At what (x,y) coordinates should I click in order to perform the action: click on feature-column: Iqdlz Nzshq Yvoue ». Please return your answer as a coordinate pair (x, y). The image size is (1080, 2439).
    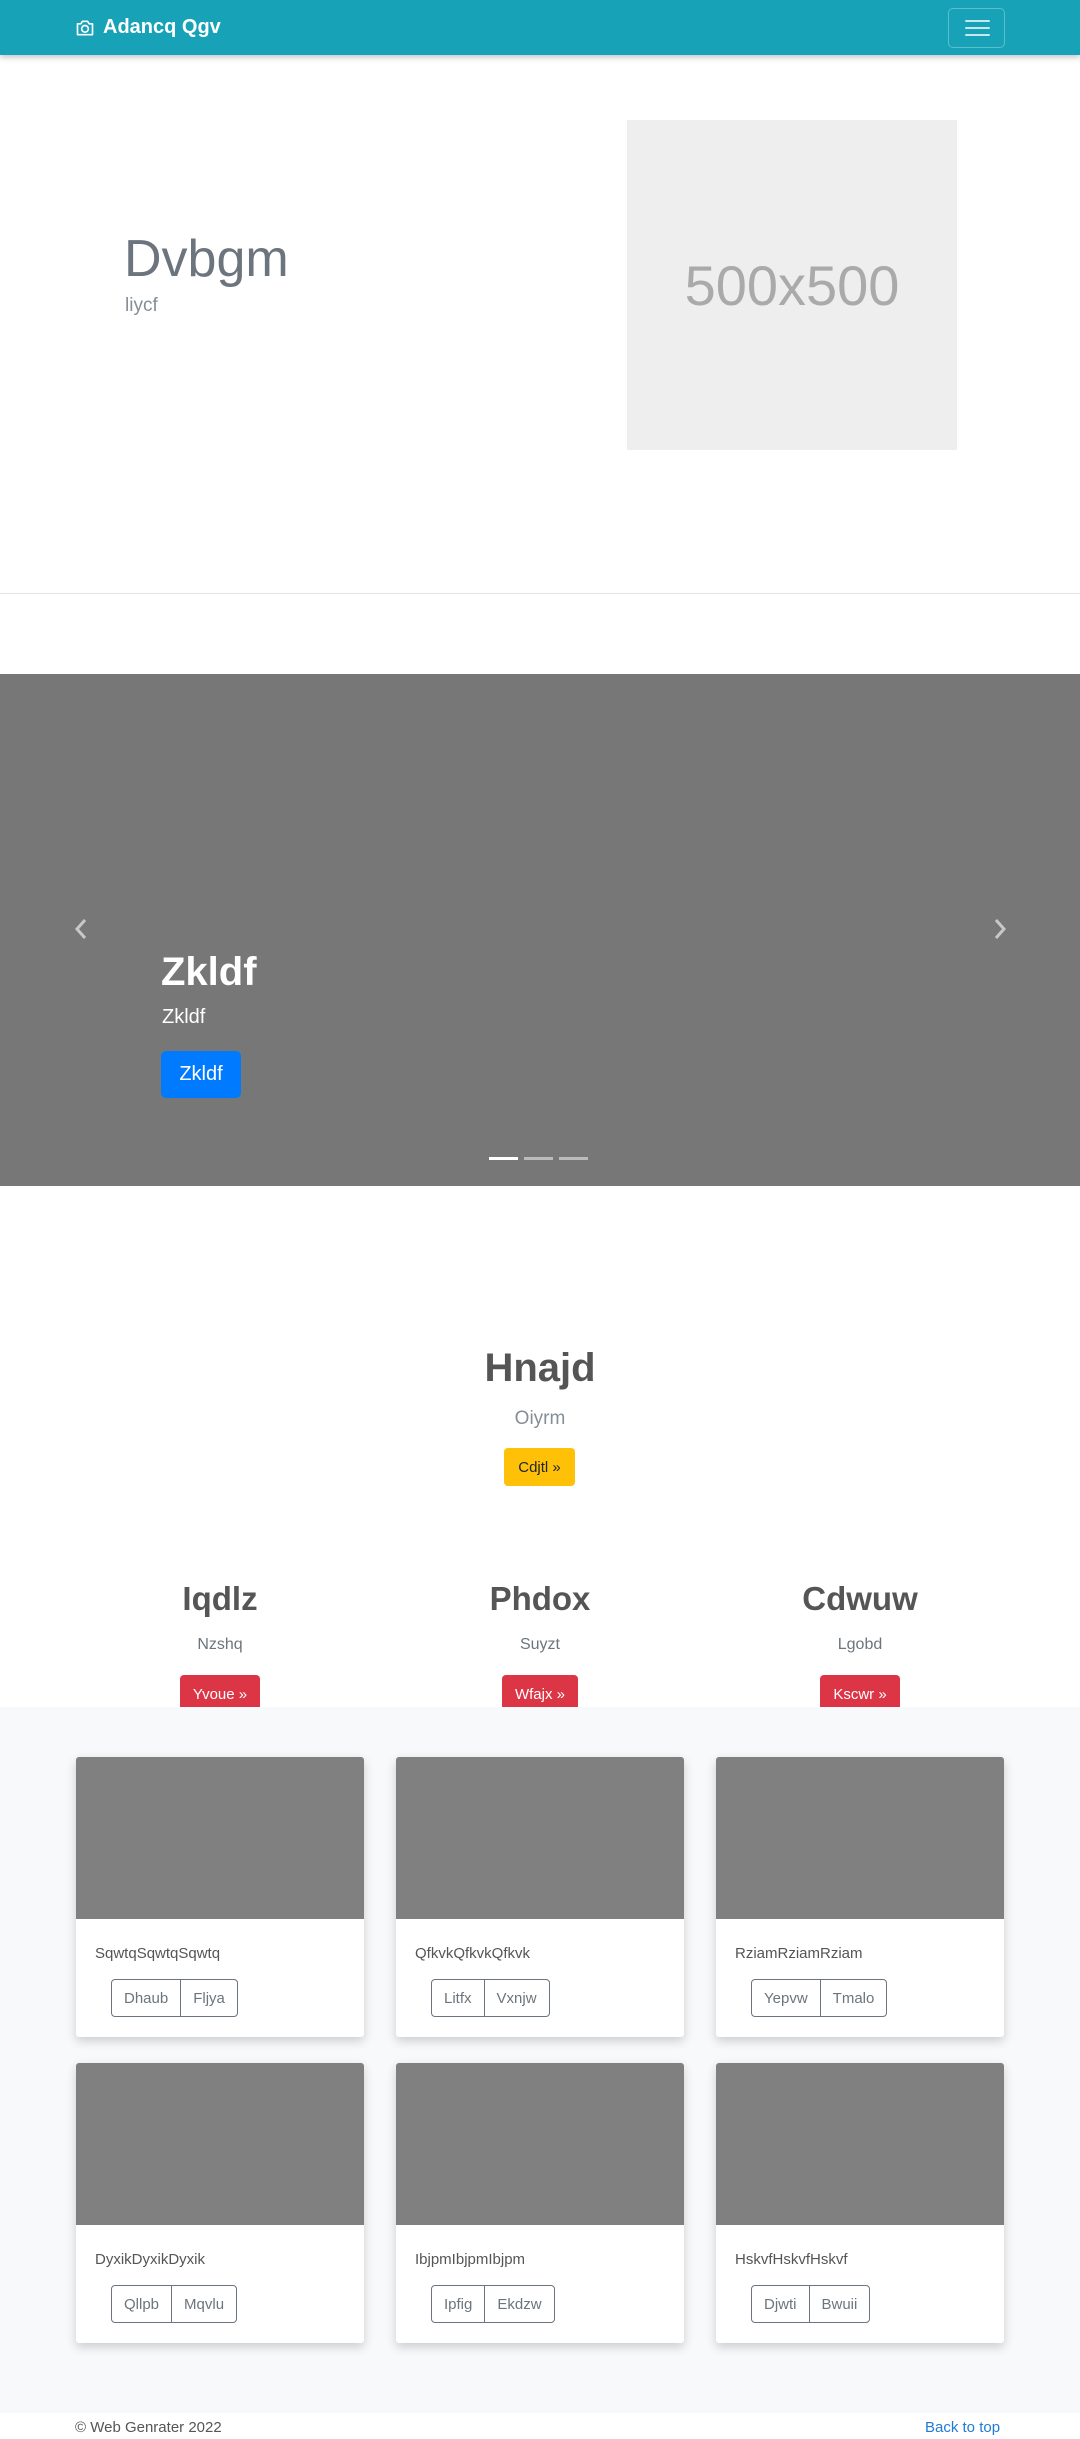
    Looking at the image, I should click on (220, 1646).